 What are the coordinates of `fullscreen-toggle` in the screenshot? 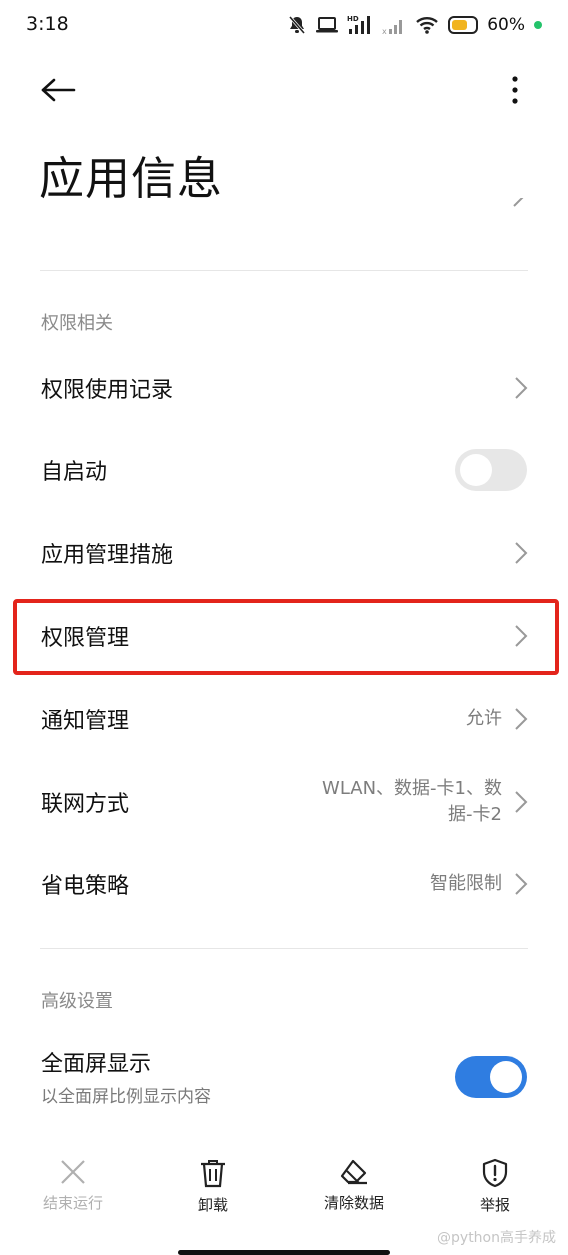 It's located at (491, 1077).